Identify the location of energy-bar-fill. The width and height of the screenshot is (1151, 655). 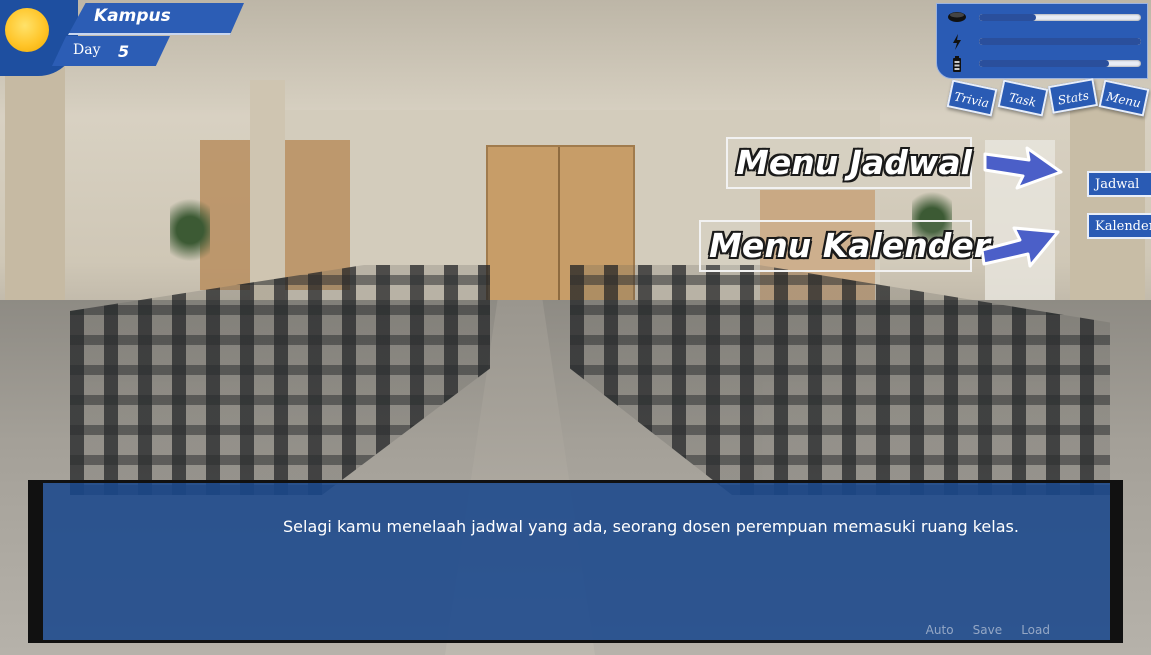
(1060, 41).